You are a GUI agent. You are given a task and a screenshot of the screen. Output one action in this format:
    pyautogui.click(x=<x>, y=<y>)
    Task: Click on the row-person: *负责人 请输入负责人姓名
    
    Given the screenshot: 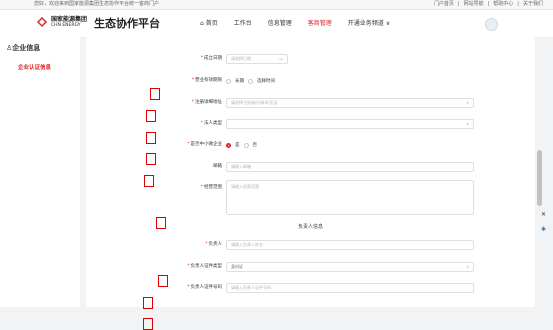 What is the action you would take?
    pyautogui.click(x=310, y=245)
    